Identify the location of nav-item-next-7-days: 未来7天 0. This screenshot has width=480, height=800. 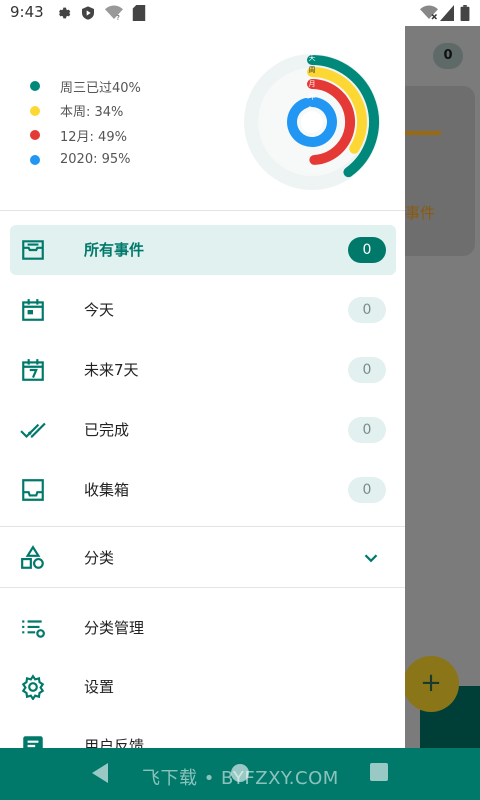
(203, 370).